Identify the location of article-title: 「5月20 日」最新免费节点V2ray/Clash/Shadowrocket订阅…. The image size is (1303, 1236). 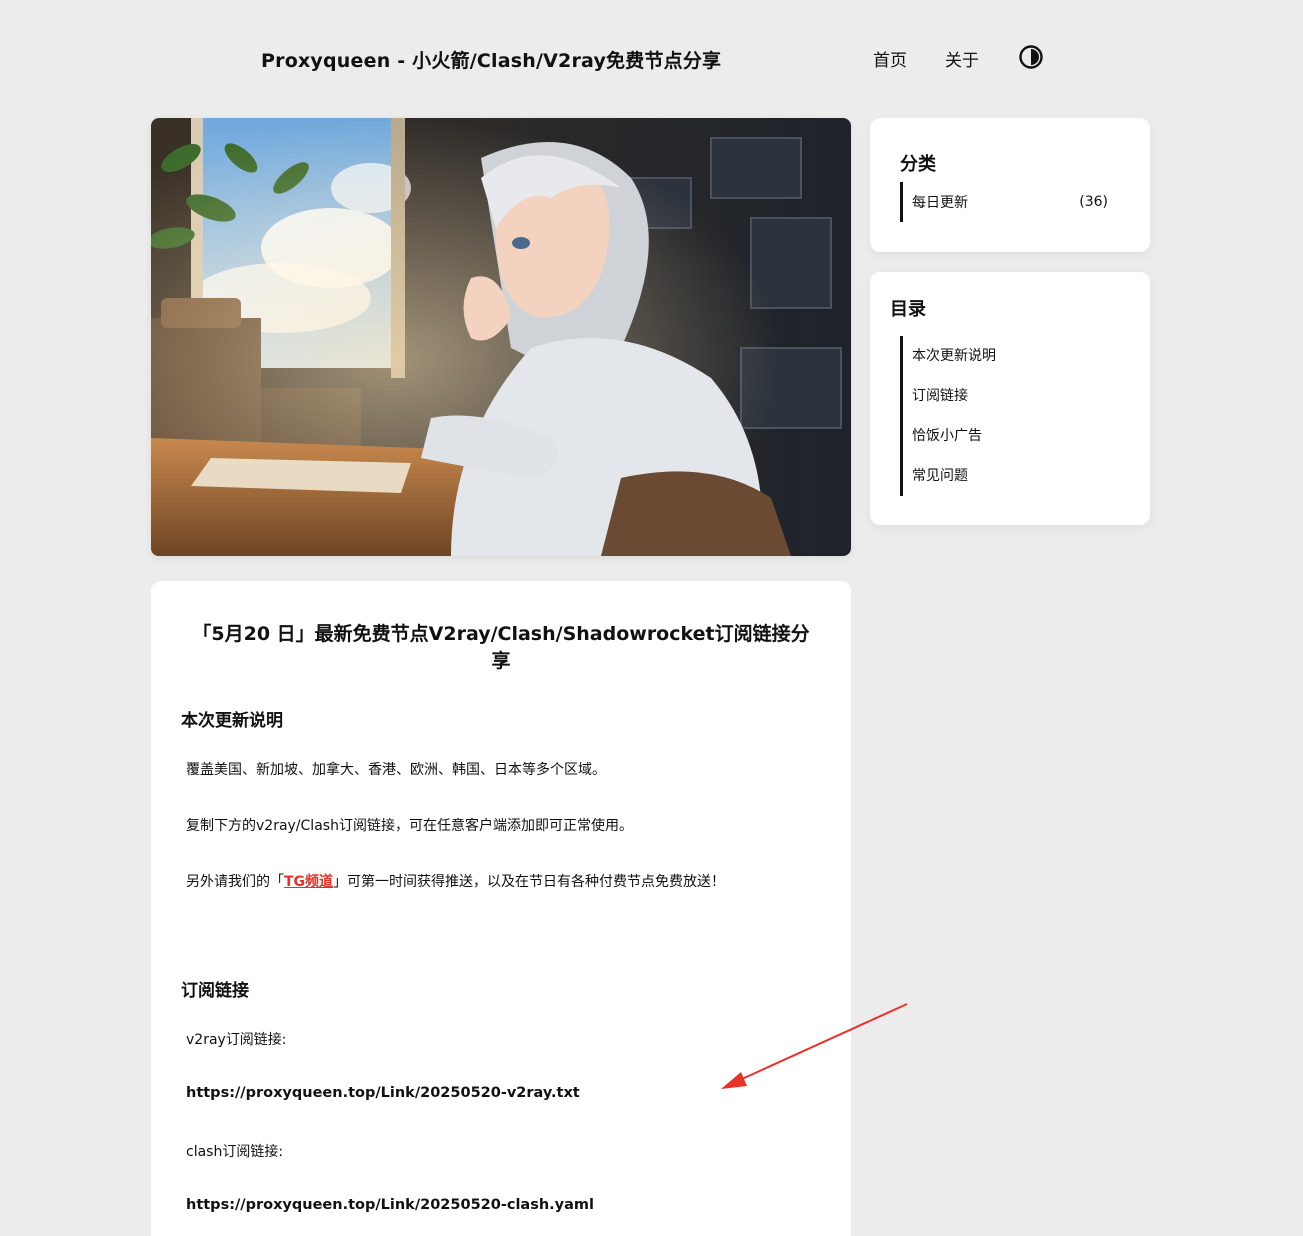
(501, 647).